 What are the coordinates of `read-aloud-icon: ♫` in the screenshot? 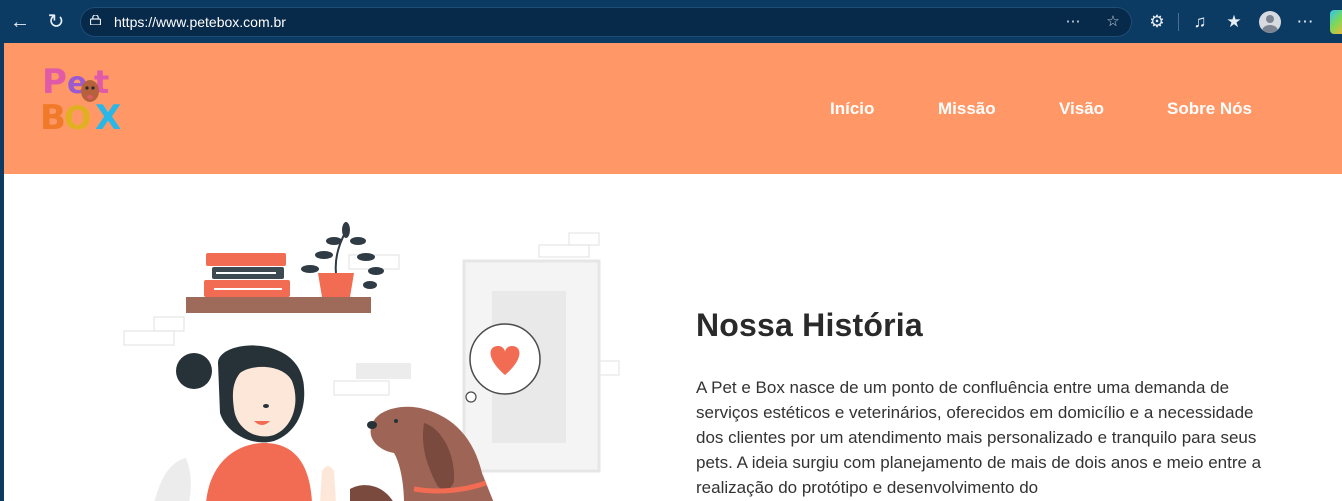 It's located at (1200, 22).